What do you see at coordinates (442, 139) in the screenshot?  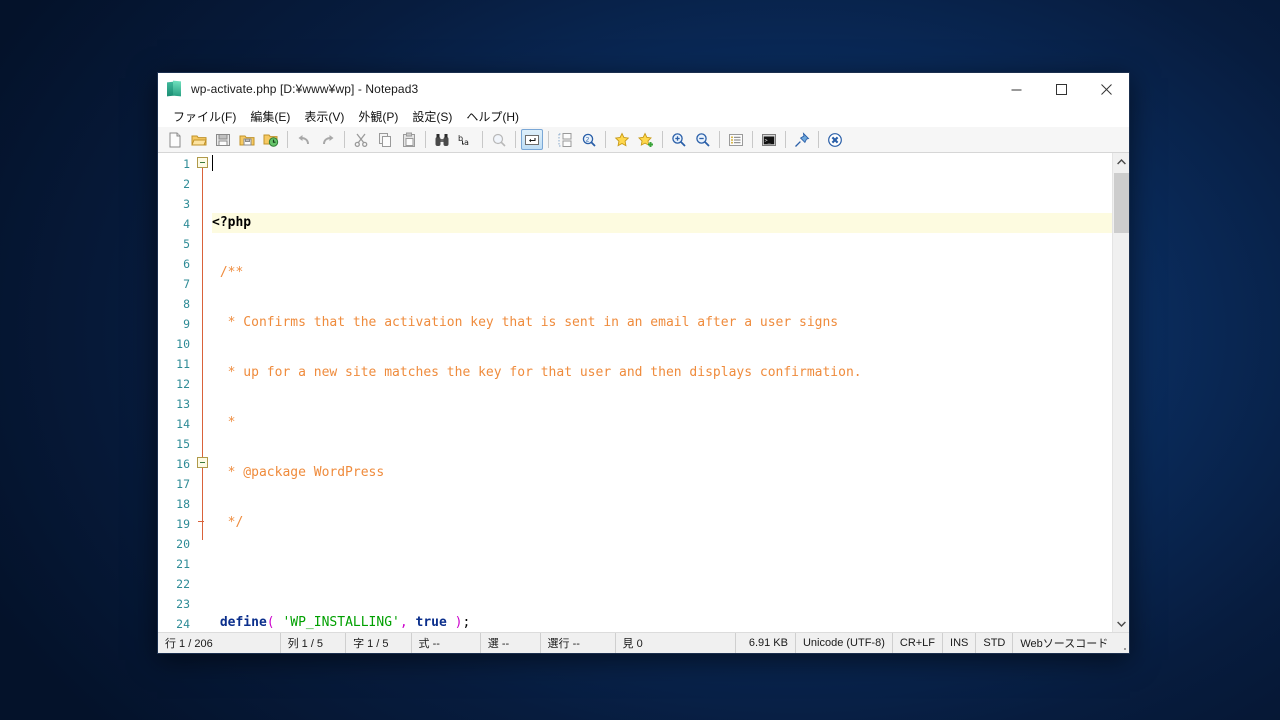 I see `find-binoculars-icon` at bounding box center [442, 139].